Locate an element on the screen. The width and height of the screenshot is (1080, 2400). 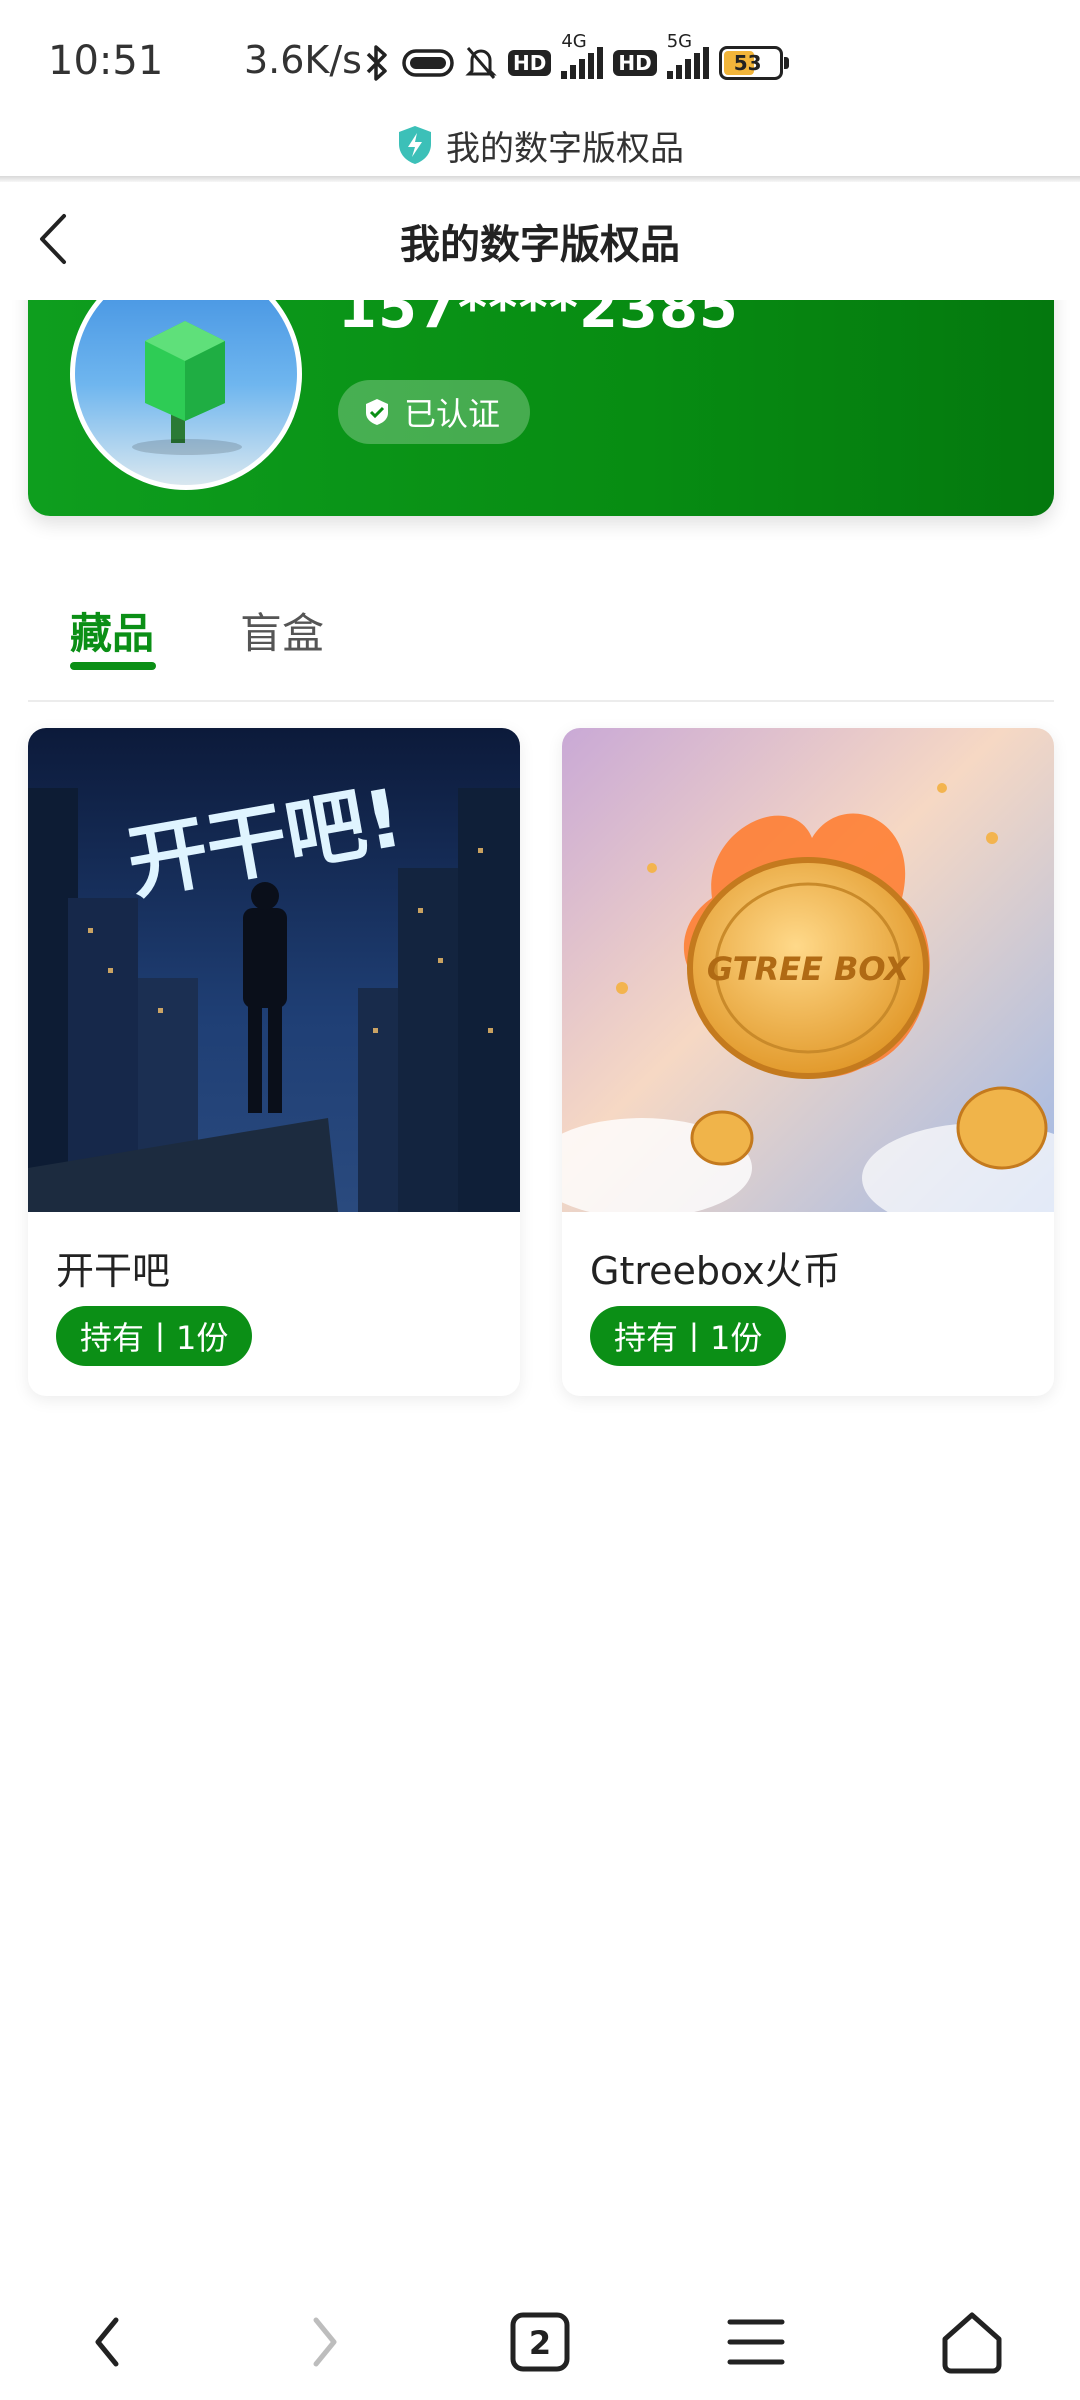
hamburger-menu-icon is located at coordinates (756, 2342).